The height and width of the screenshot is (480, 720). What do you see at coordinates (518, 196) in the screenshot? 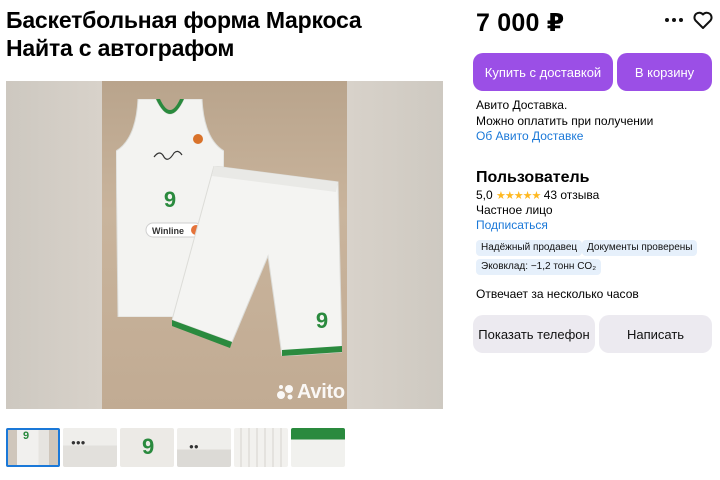
I see `rating-stars-icon: ★★★★★` at bounding box center [518, 196].